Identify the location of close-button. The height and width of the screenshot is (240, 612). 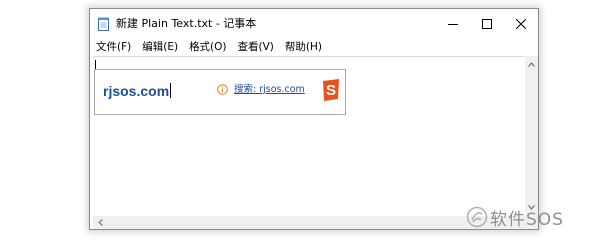
(521, 24).